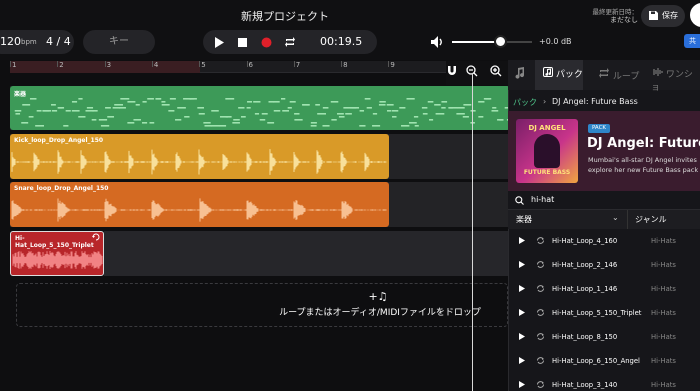  I want to click on waveform-icon, so click(658, 72).